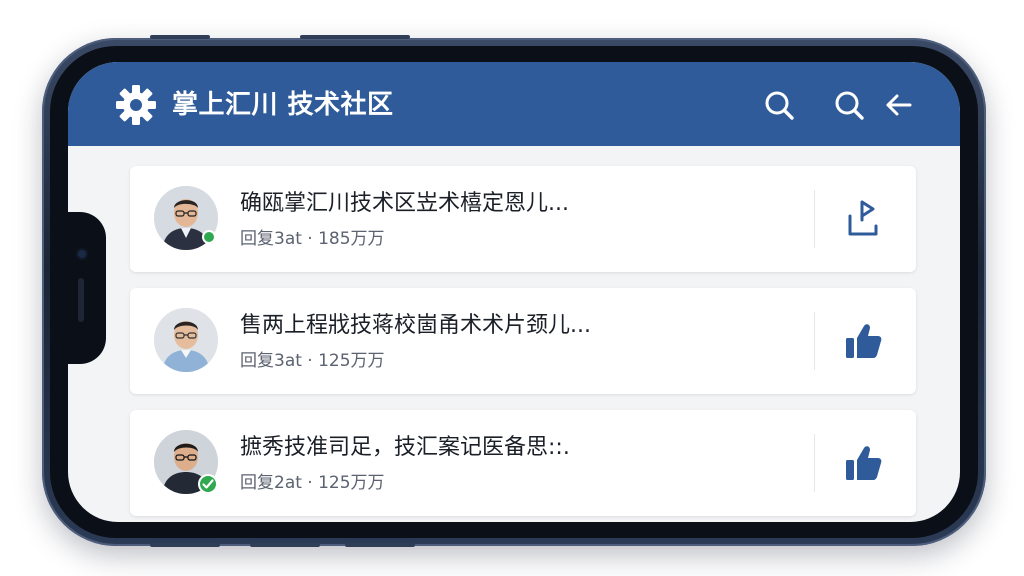 Image resolution: width=1024 pixels, height=576 pixels. I want to click on front-camera, so click(82, 254).